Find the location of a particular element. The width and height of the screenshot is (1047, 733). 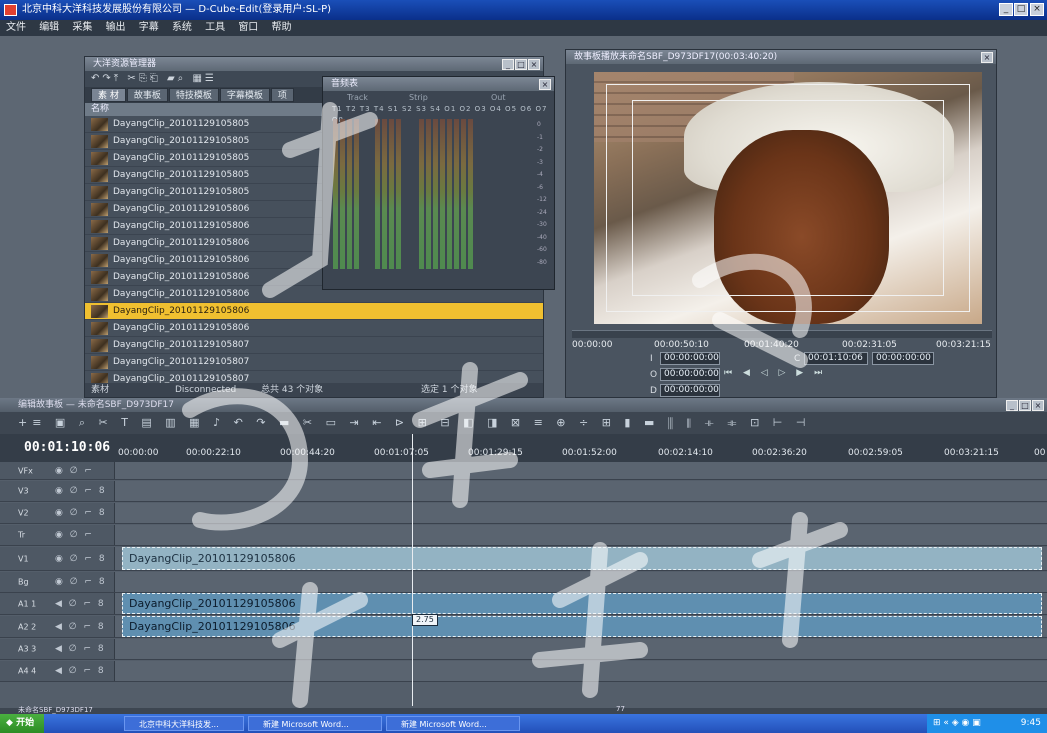

scrub-time-2: 00:01:40:20 is located at coordinates (771, 345).